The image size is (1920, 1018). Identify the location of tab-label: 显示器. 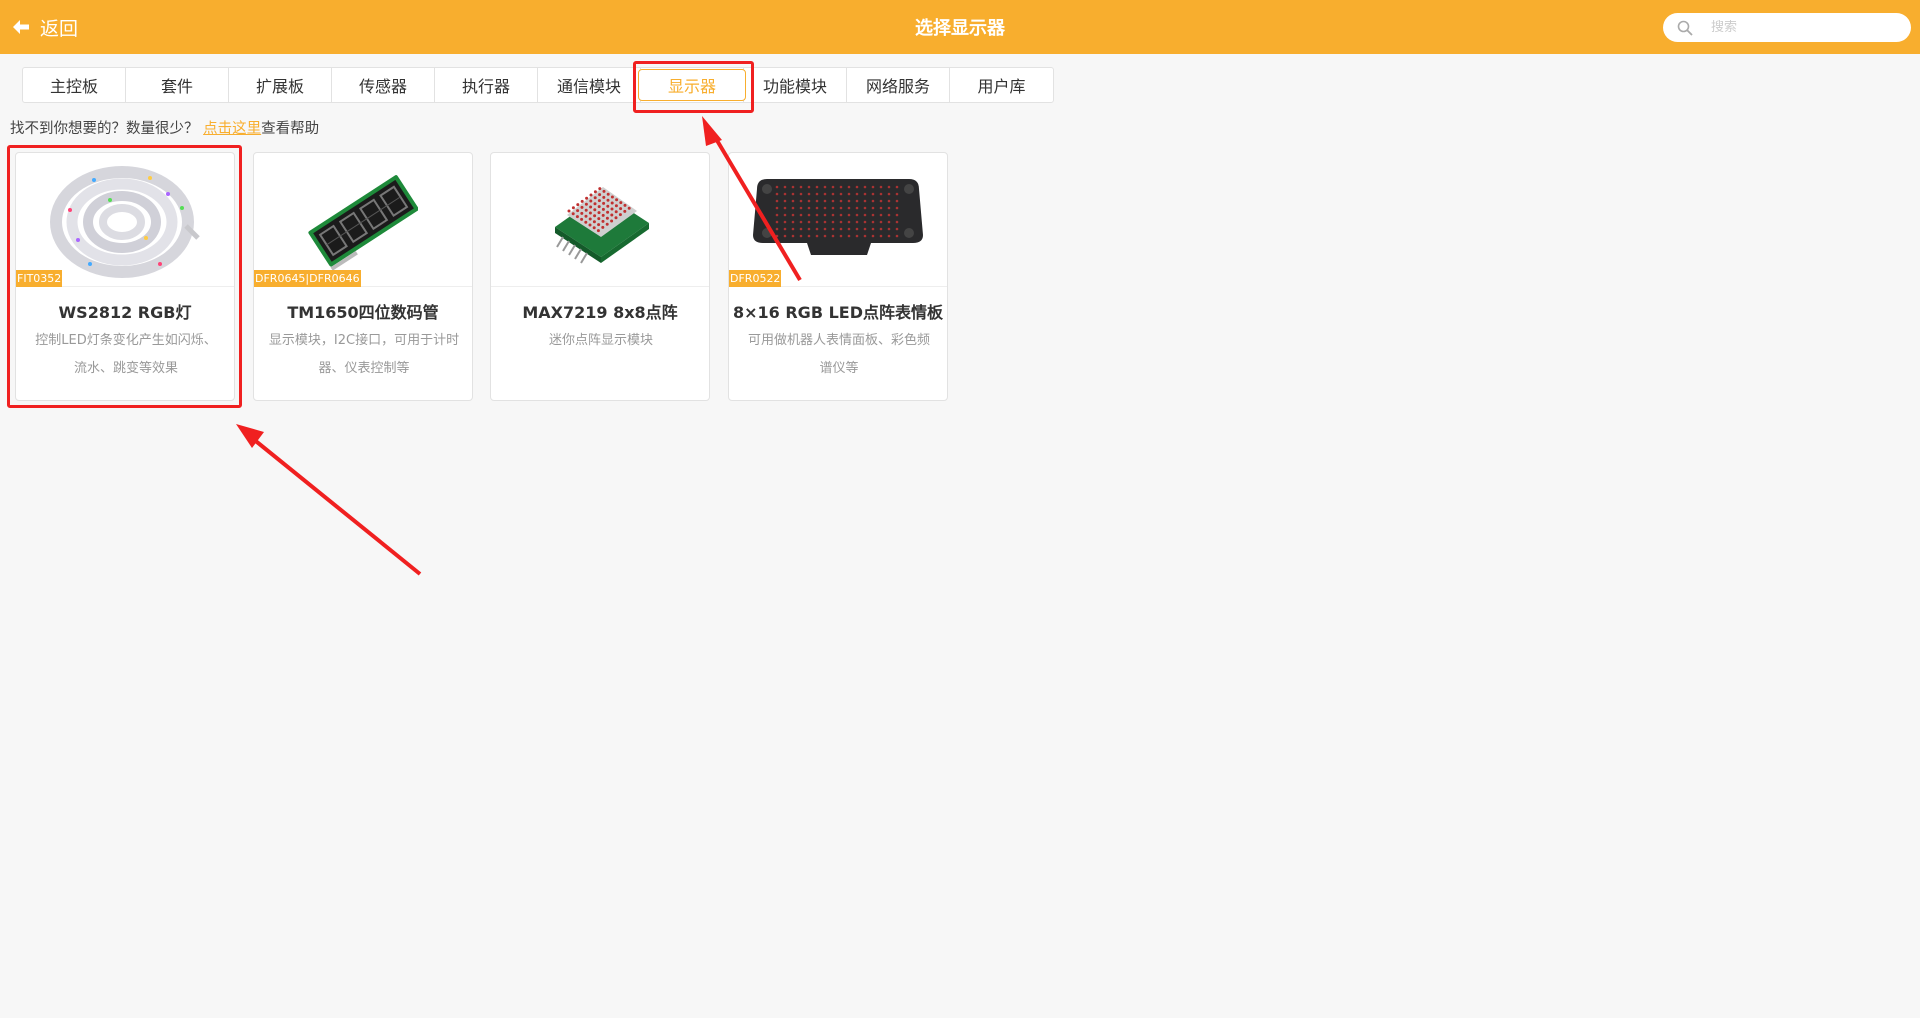
(691, 86).